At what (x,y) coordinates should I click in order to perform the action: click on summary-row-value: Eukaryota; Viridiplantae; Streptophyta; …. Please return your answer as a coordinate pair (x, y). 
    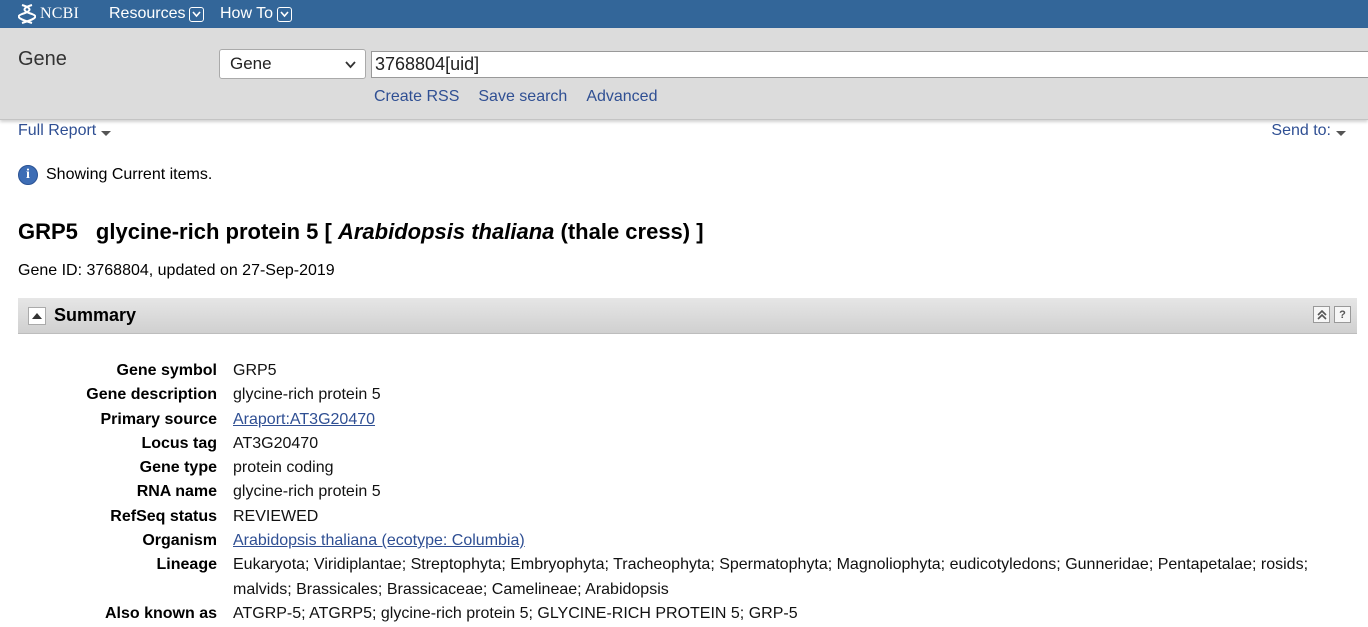
    Looking at the image, I should click on (771, 577).